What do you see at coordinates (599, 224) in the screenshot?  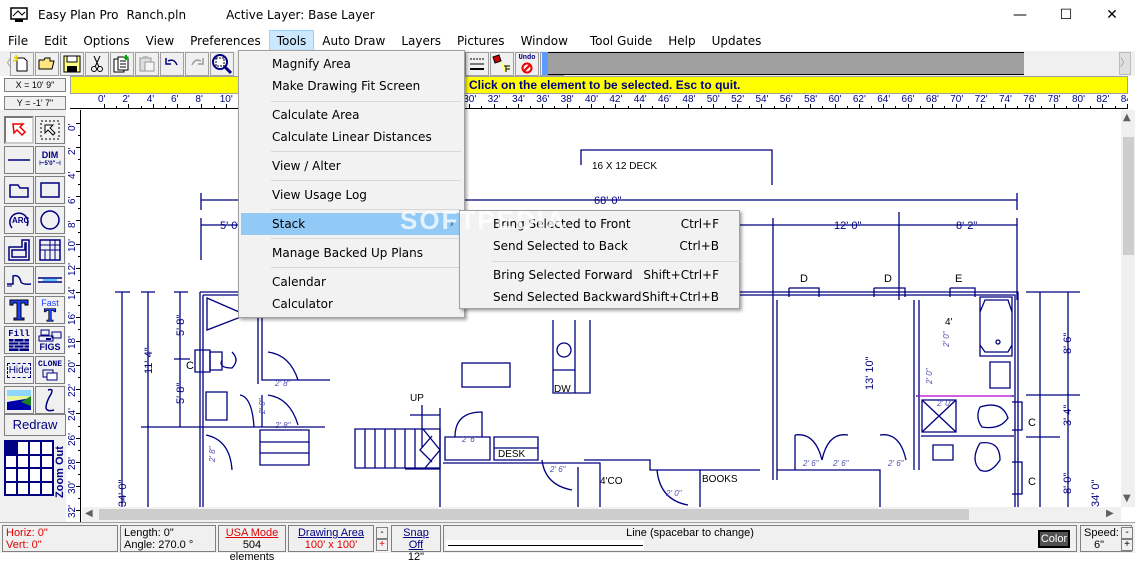 I see `menu-item-bring-to-front: Bring Selected to Front Ctrl+F` at bounding box center [599, 224].